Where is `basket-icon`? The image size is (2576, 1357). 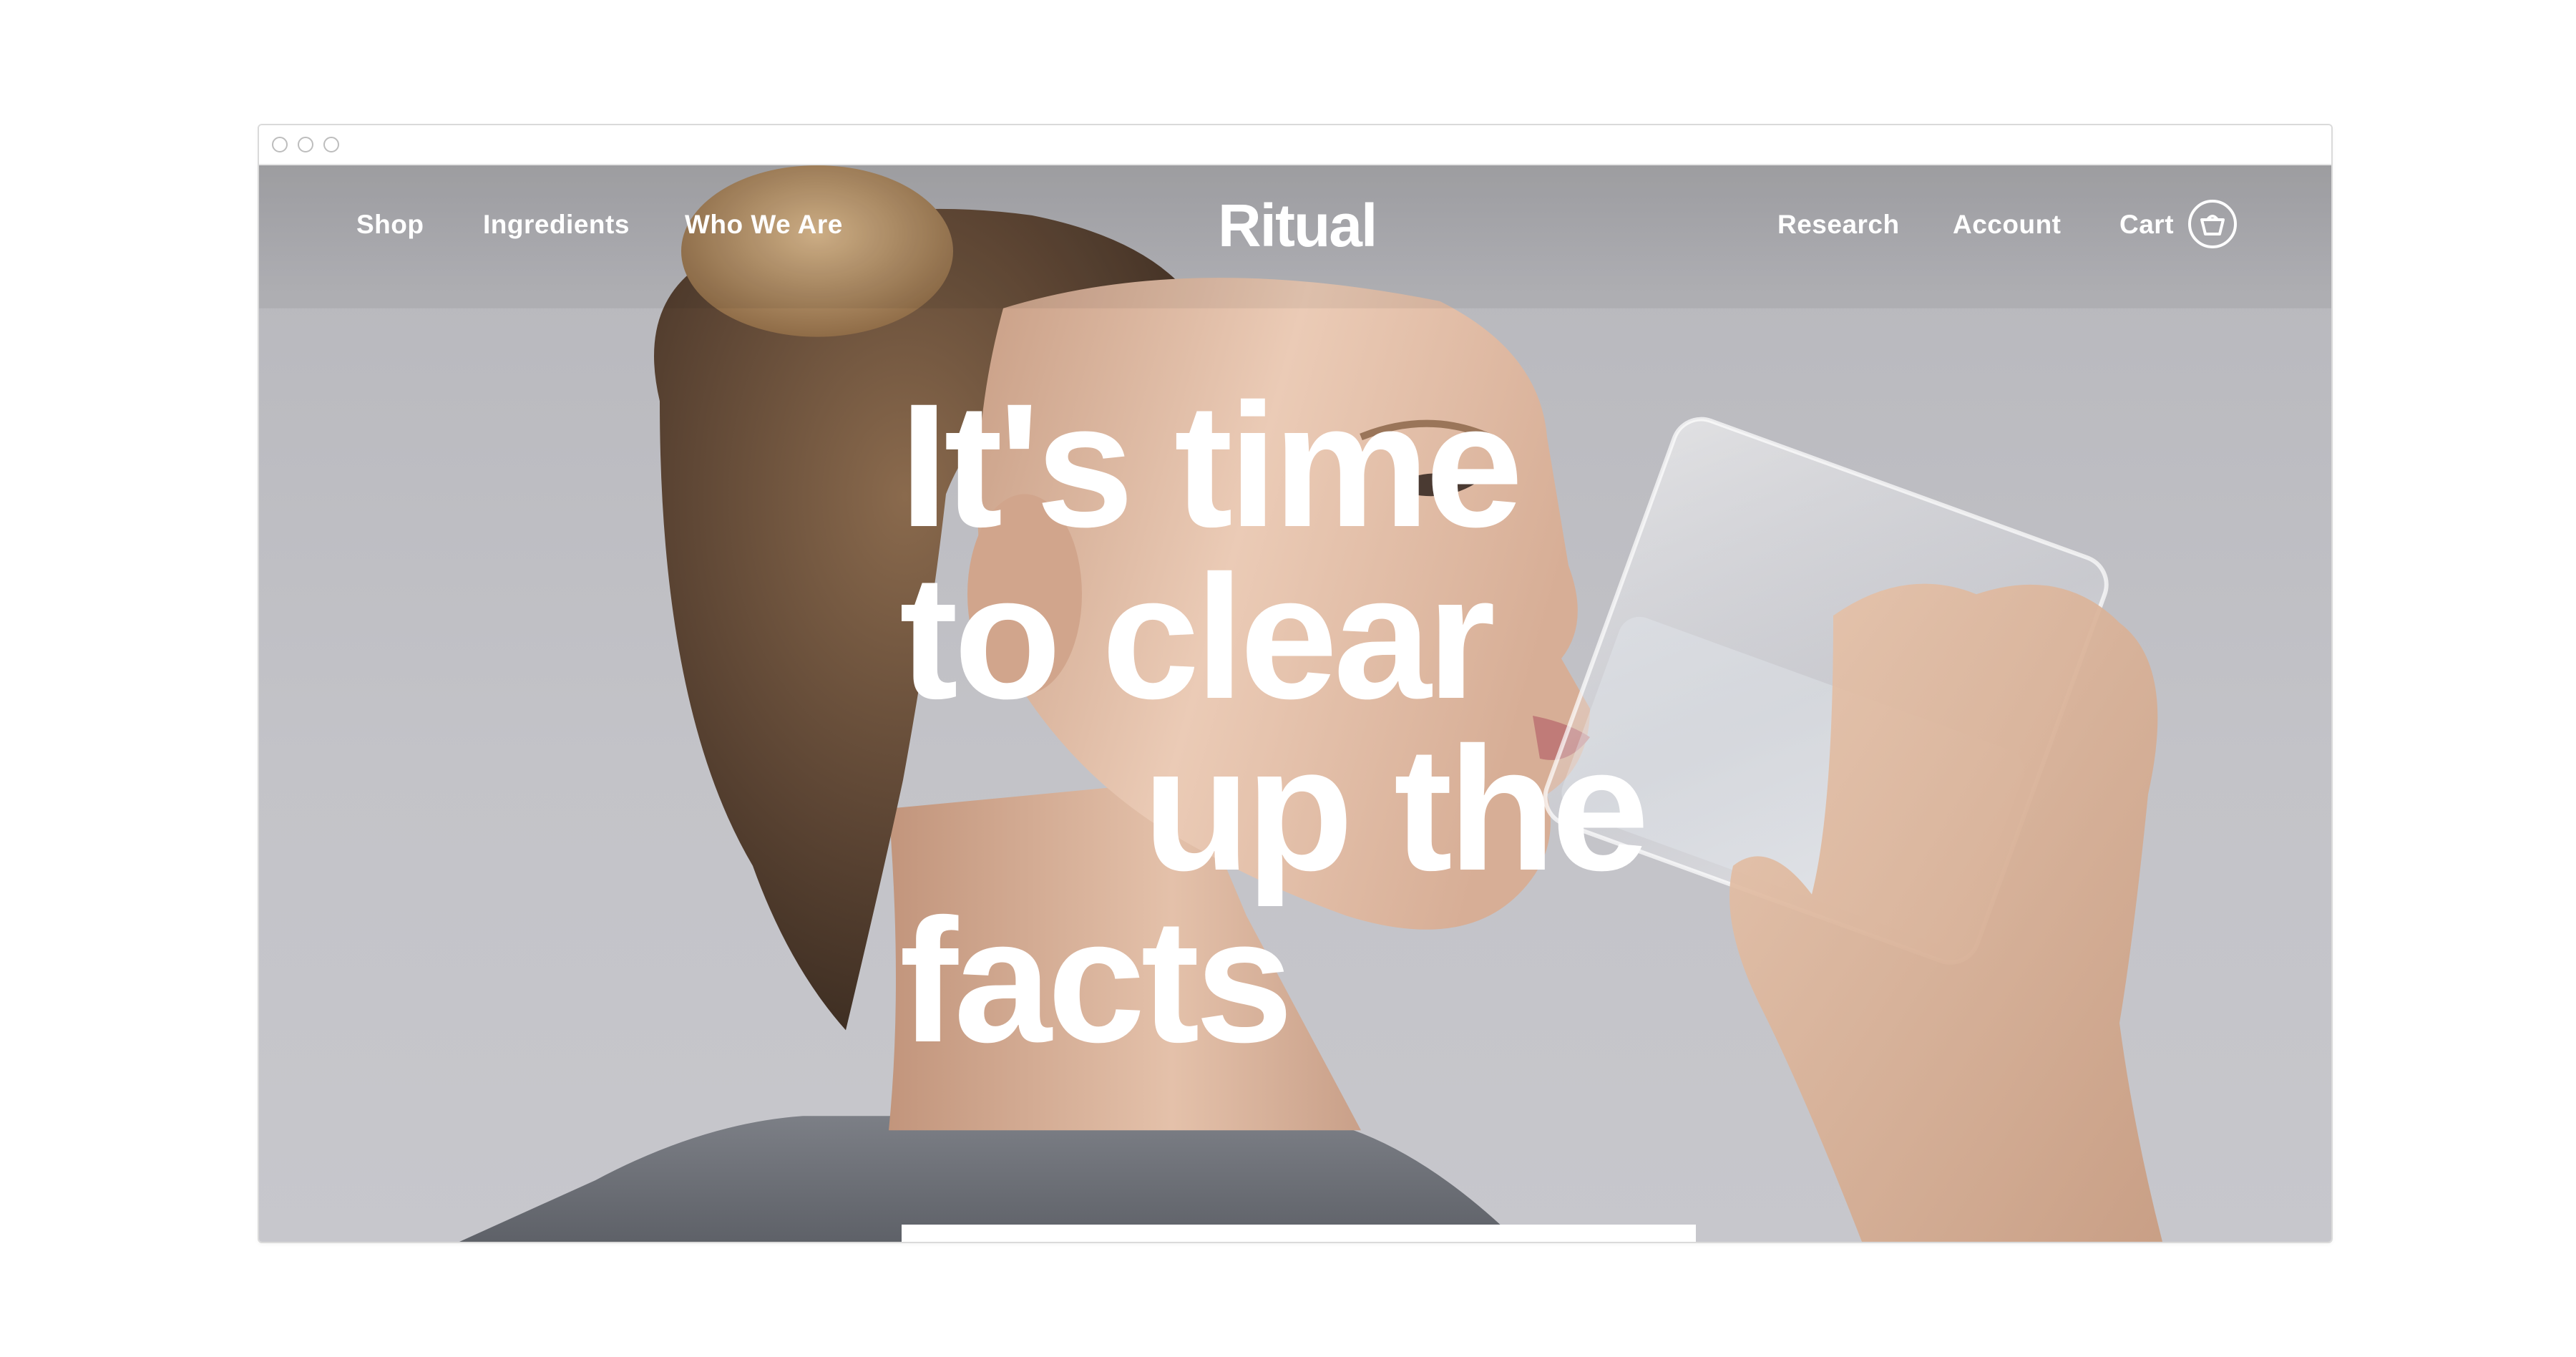
basket-icon is located at coordinates (2212, 224).